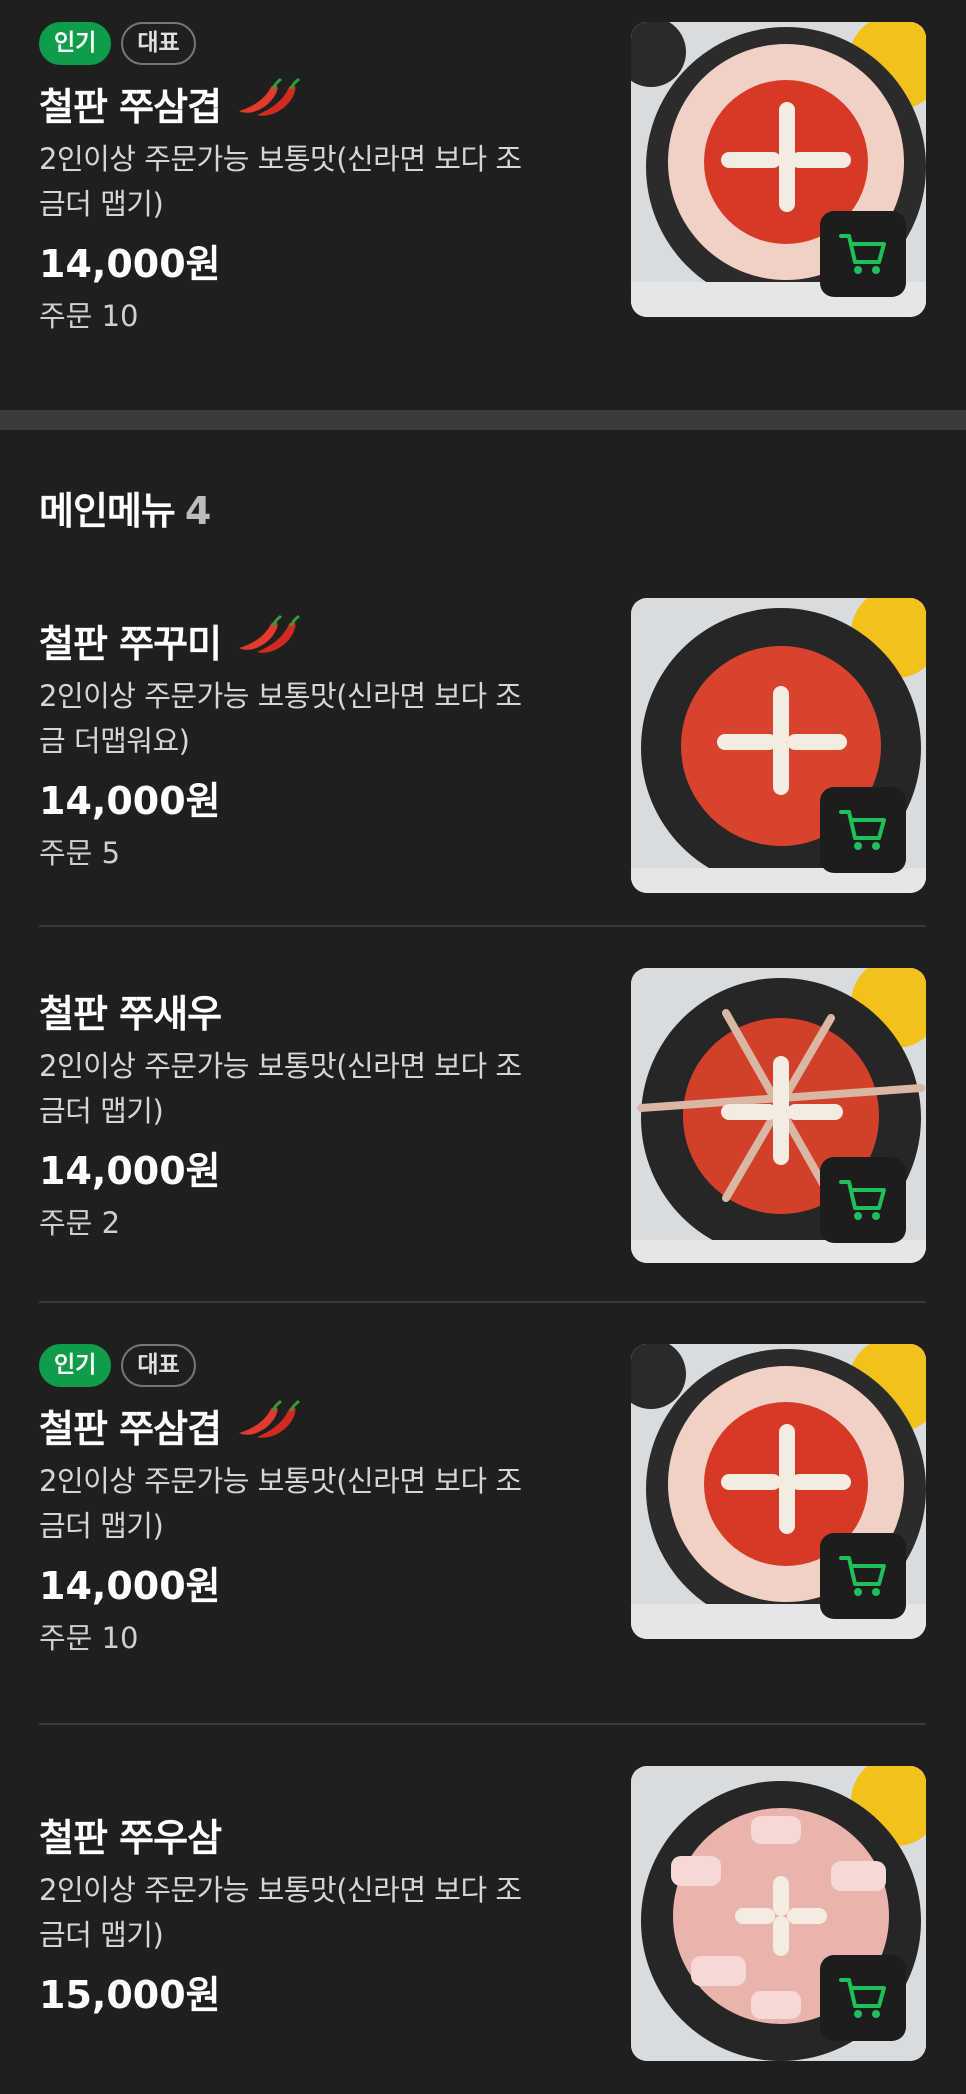  What do you see at coordinates (309, 1834) in the screenshot?
I see `item-name-row: 철판 쭈우삼` at bounding box center [309, 1834].